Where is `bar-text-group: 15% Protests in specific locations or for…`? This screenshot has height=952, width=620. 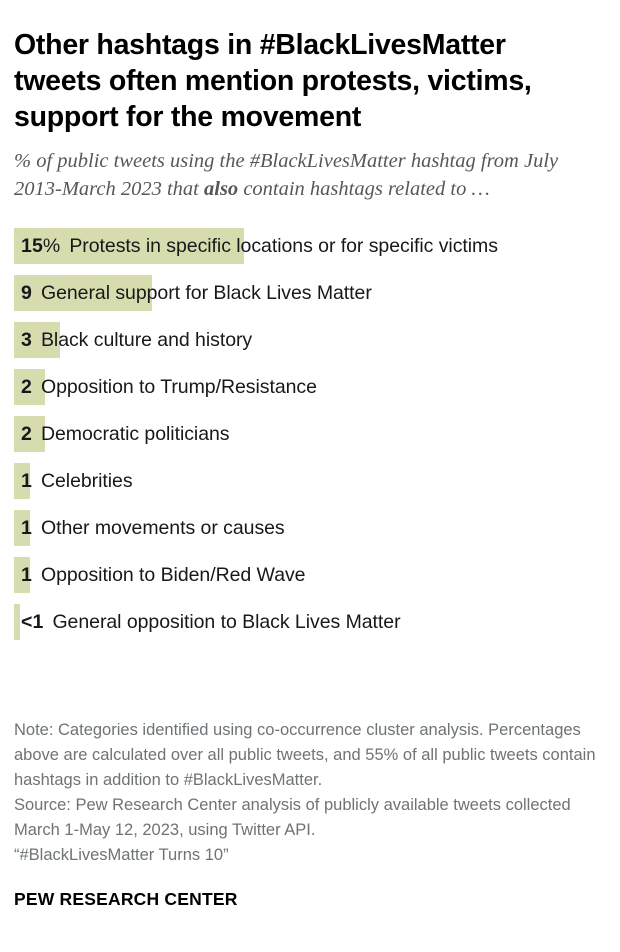
bar-text-group: 15% Protests in specific locations or for… is located at coordinates (256, 246).